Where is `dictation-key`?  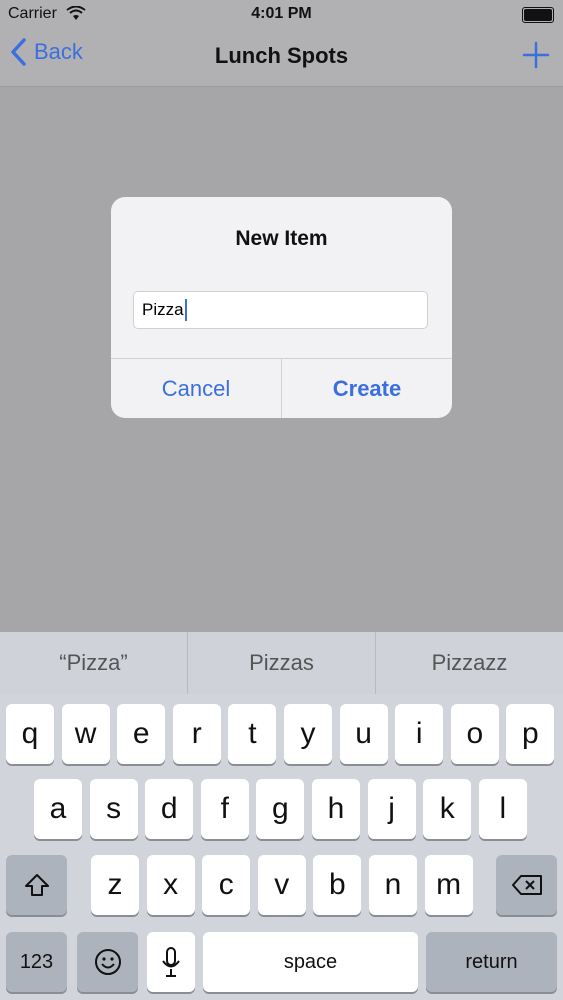 dictation-key is located at coordinates (171, 962).